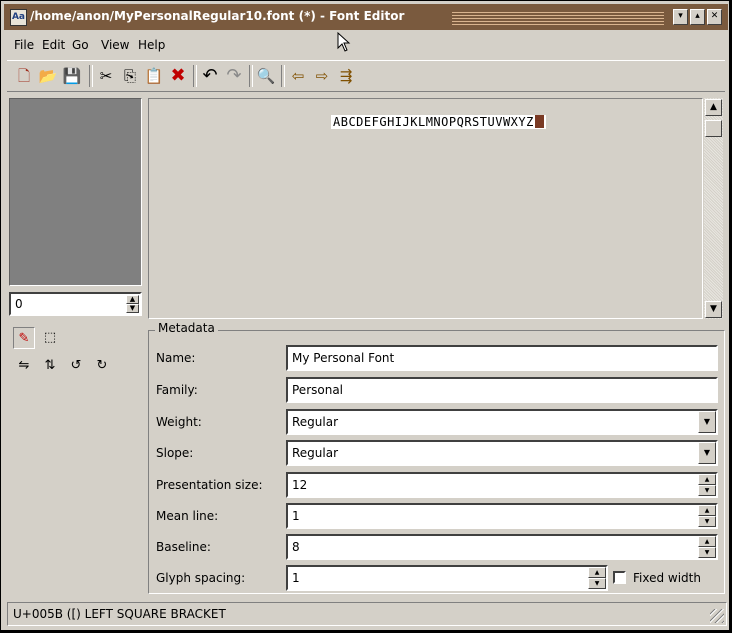 The height and width of the screenshot is (633, 732). What do you see at coordinates (176, 358) in the screenshot?
I see `name-label: Name:` at bounding box center [176, 358].